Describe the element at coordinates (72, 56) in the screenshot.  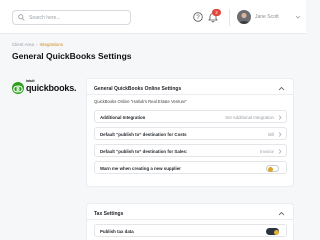
I see `page-title: General QuickBooks Settings` at that location.